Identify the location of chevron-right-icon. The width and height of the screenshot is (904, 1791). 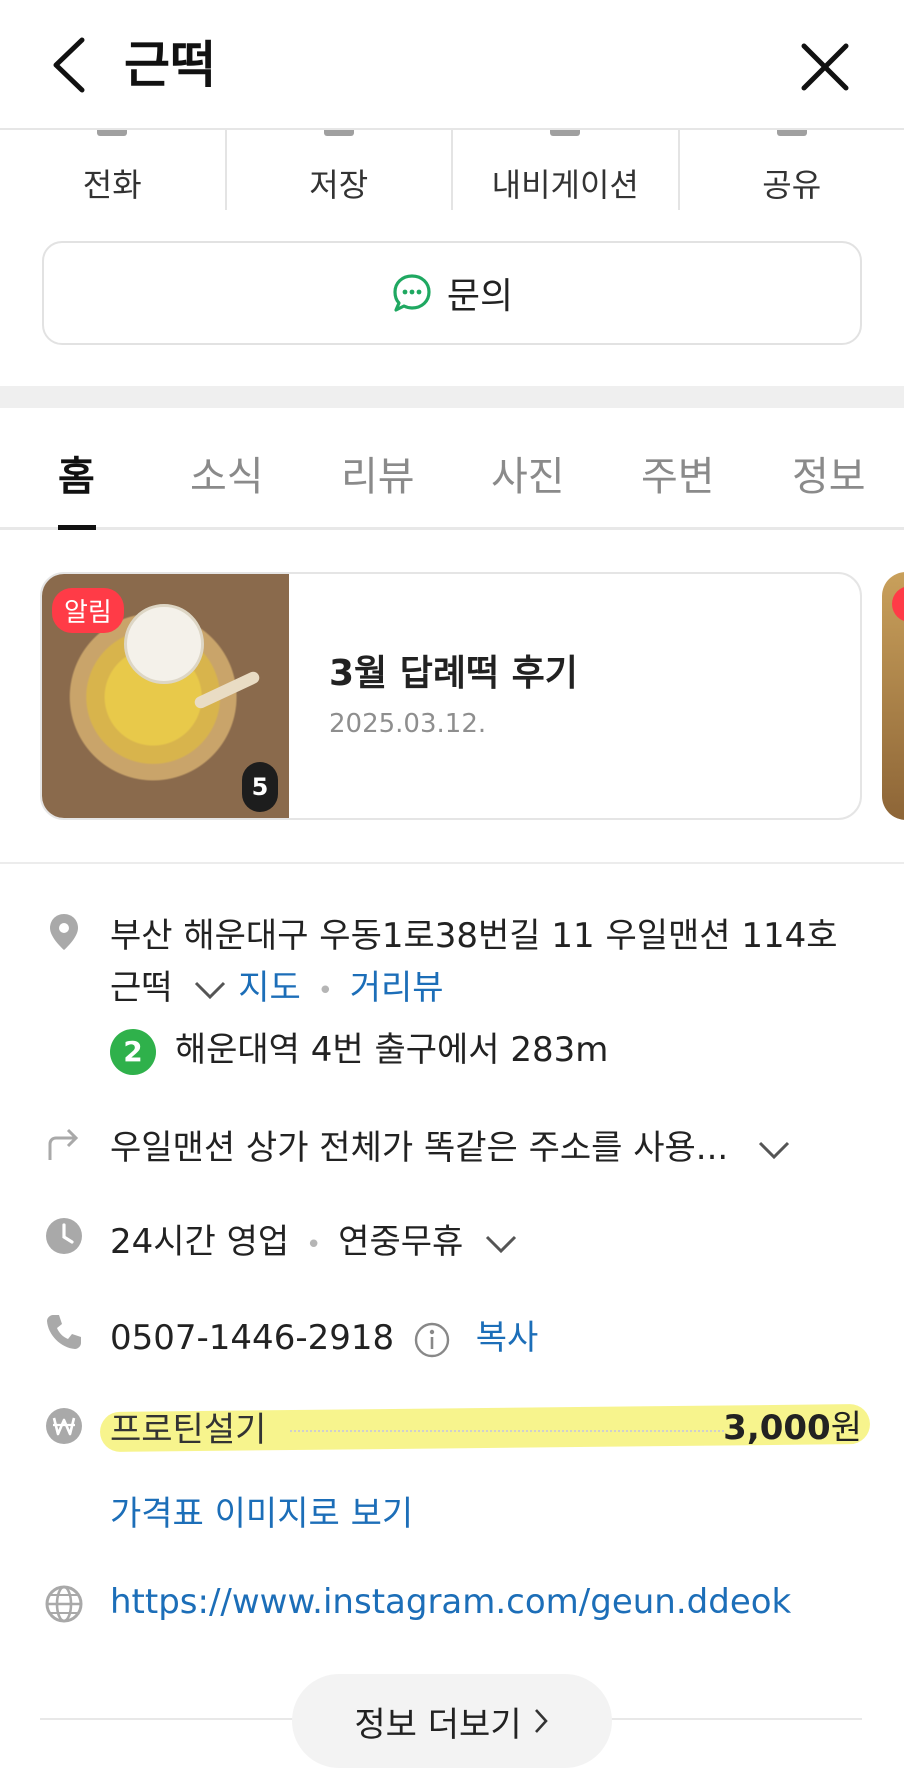
(541, 1721).